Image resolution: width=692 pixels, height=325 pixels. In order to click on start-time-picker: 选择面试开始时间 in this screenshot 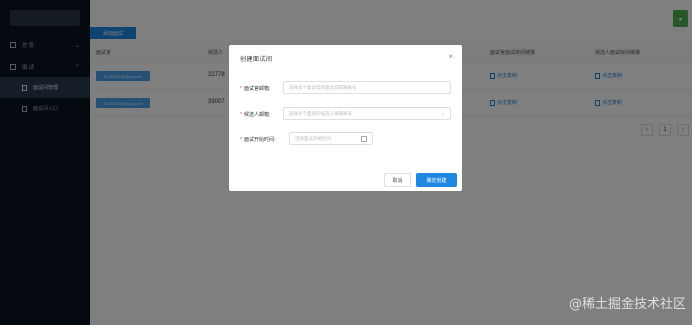, I will do `click(331, 138)`.